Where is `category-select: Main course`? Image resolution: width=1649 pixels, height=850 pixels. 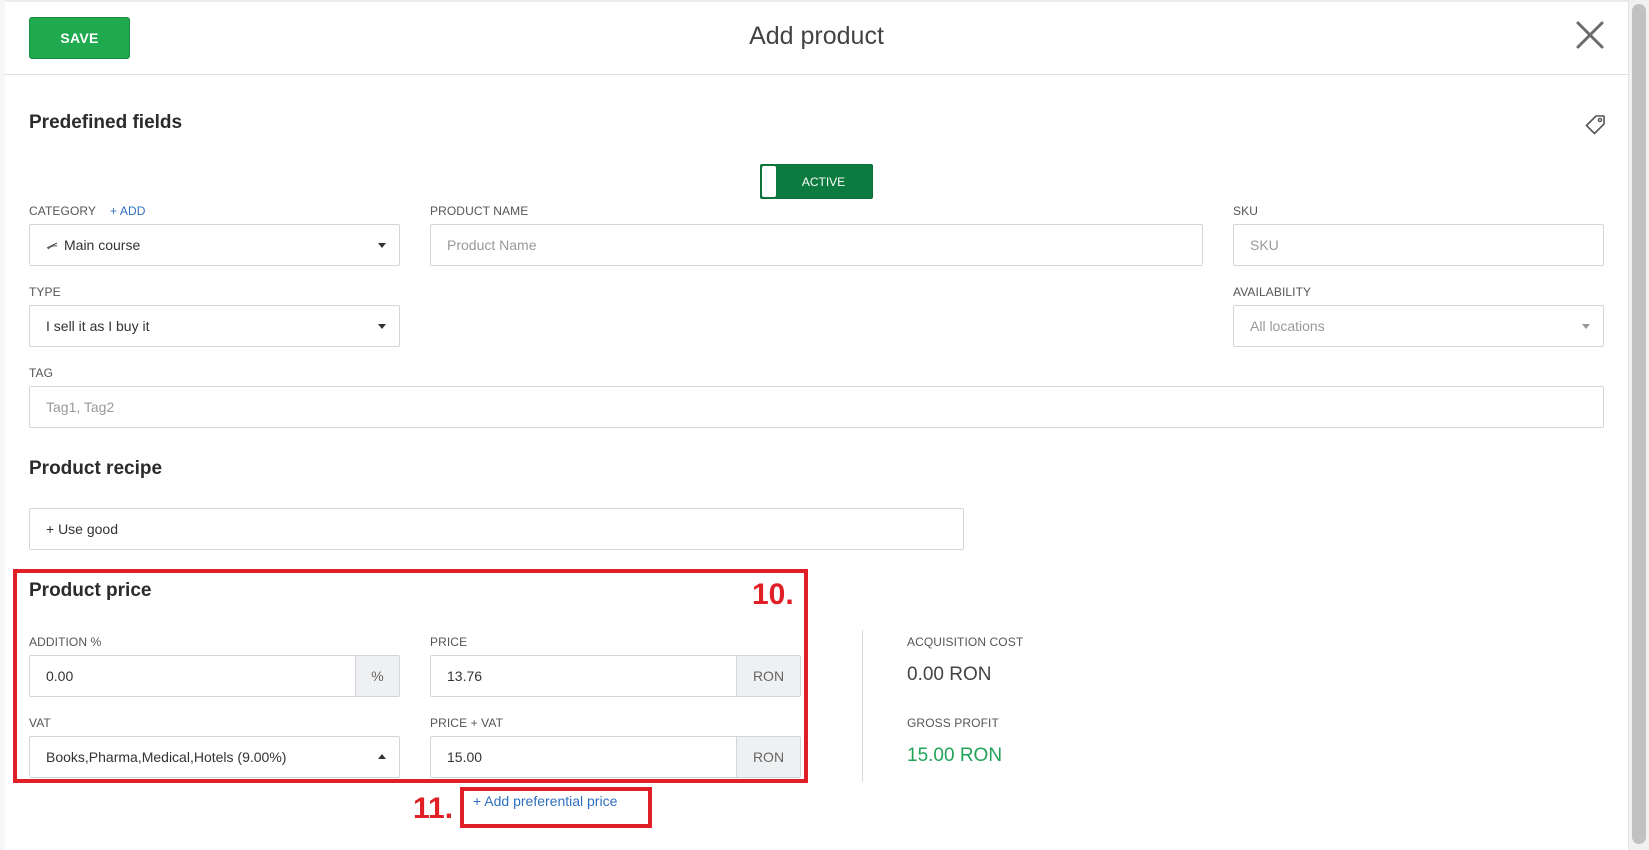 category-select: Main course is located at coordinates (214, 245).